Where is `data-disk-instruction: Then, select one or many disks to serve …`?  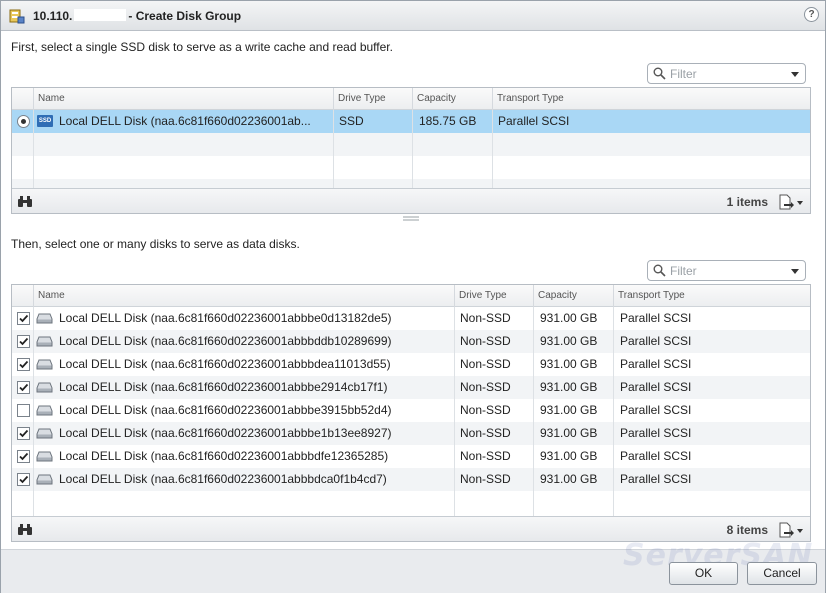 data-disk-instruction: Then, select one or many disks to serve … is located at coordinates (155, 244).